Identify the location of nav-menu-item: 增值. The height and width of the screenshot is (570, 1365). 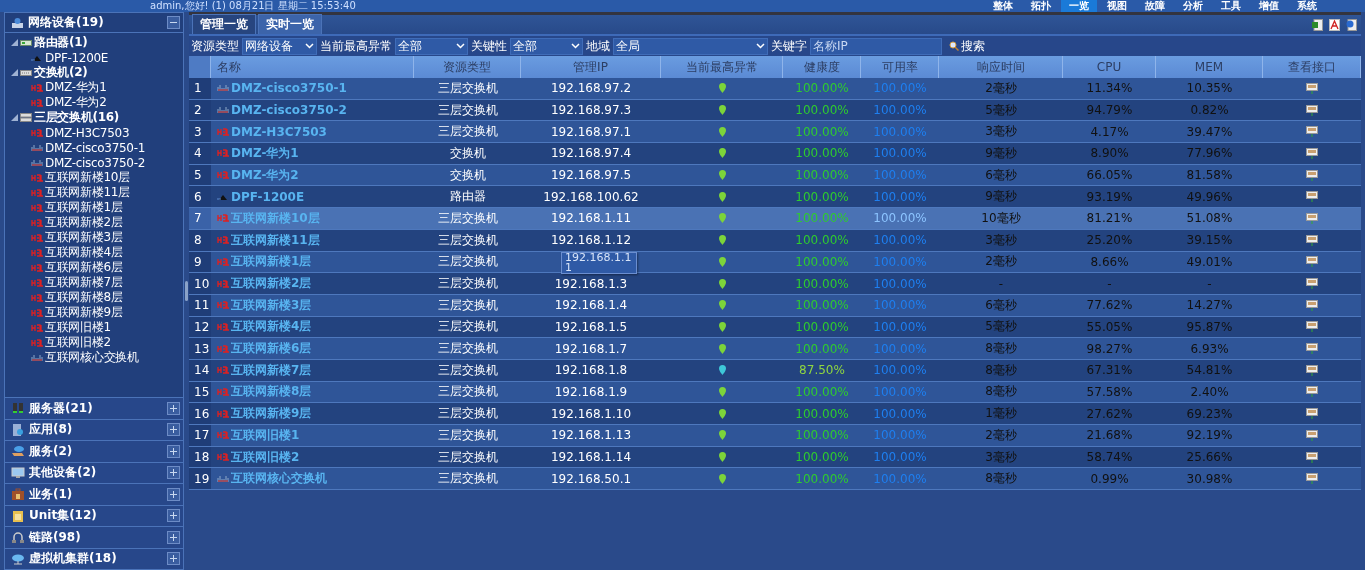
(1269, 6).